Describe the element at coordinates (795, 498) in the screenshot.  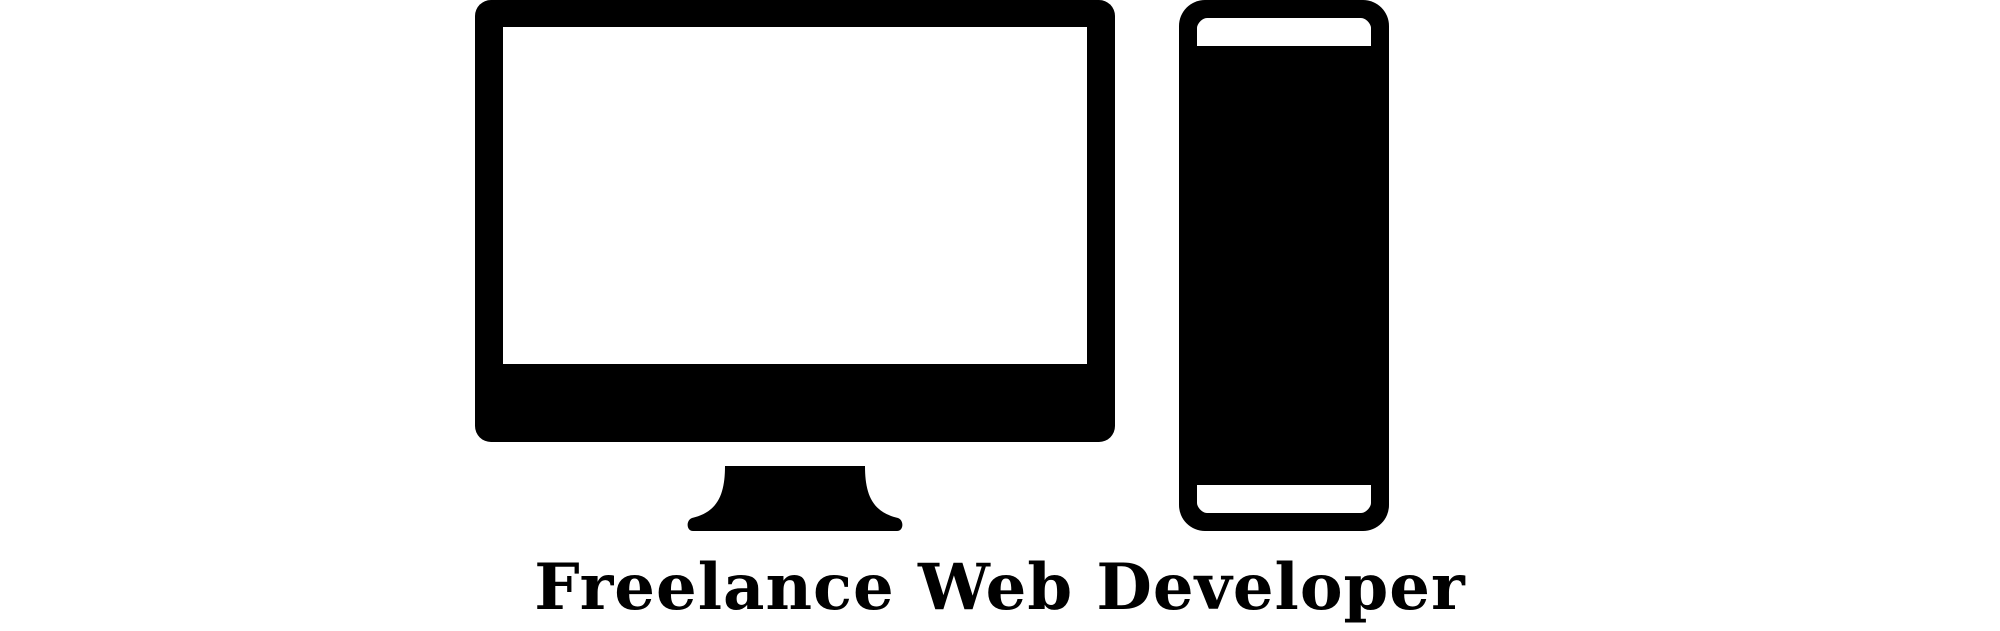
I see `monitor-stand` at that location.